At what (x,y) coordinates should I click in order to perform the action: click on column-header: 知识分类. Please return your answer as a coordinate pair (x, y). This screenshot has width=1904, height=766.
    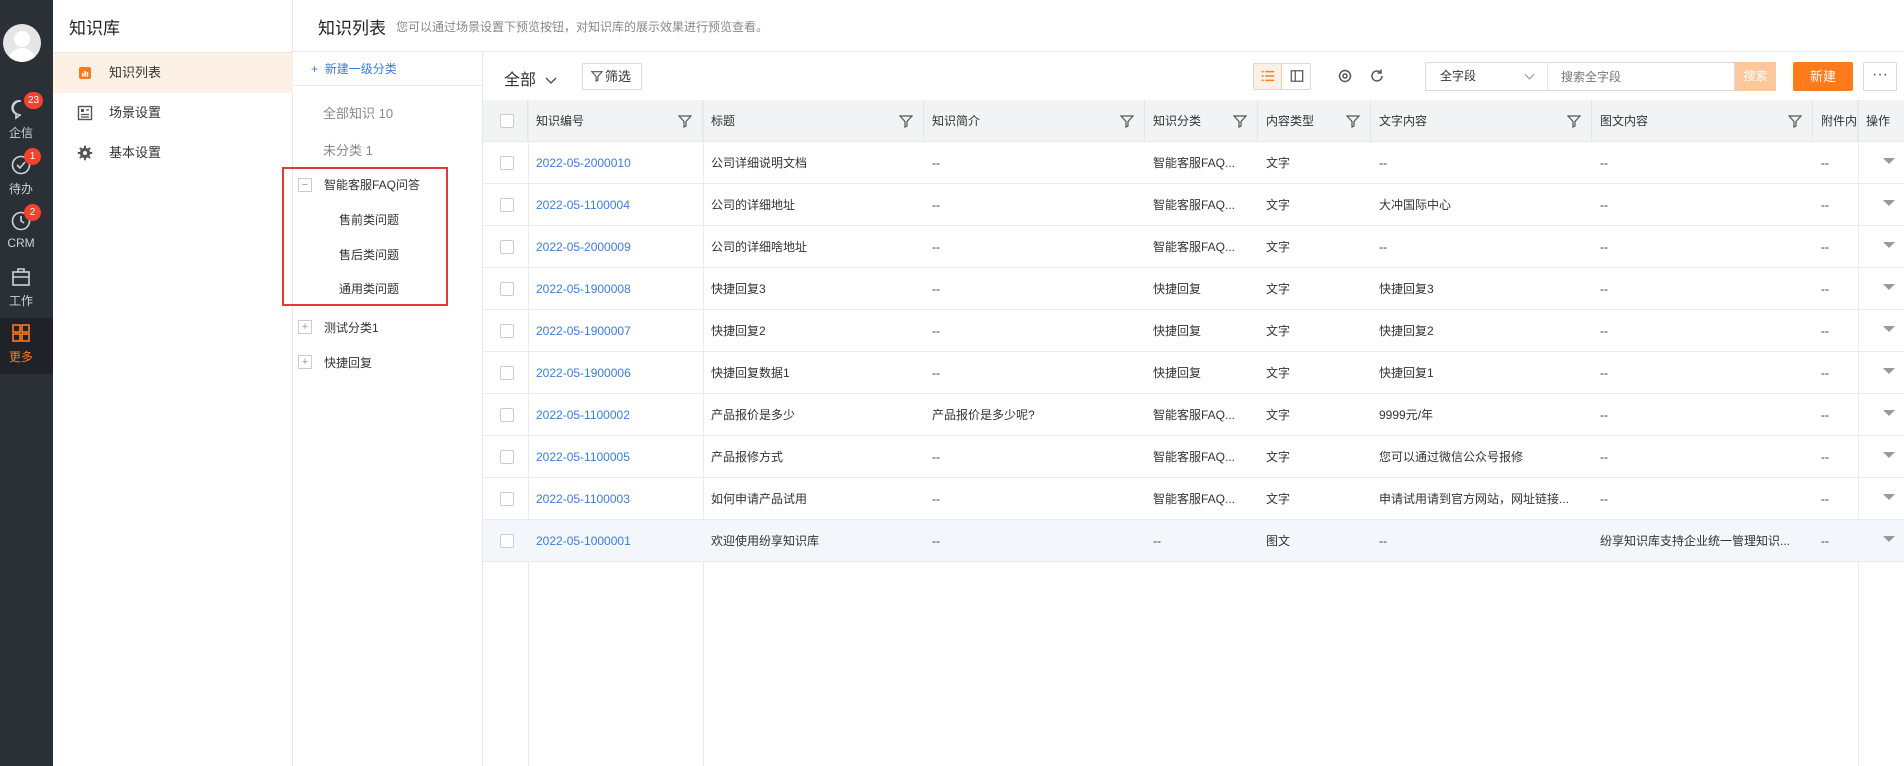
    Looking at the image, I should click on (1201, 121).